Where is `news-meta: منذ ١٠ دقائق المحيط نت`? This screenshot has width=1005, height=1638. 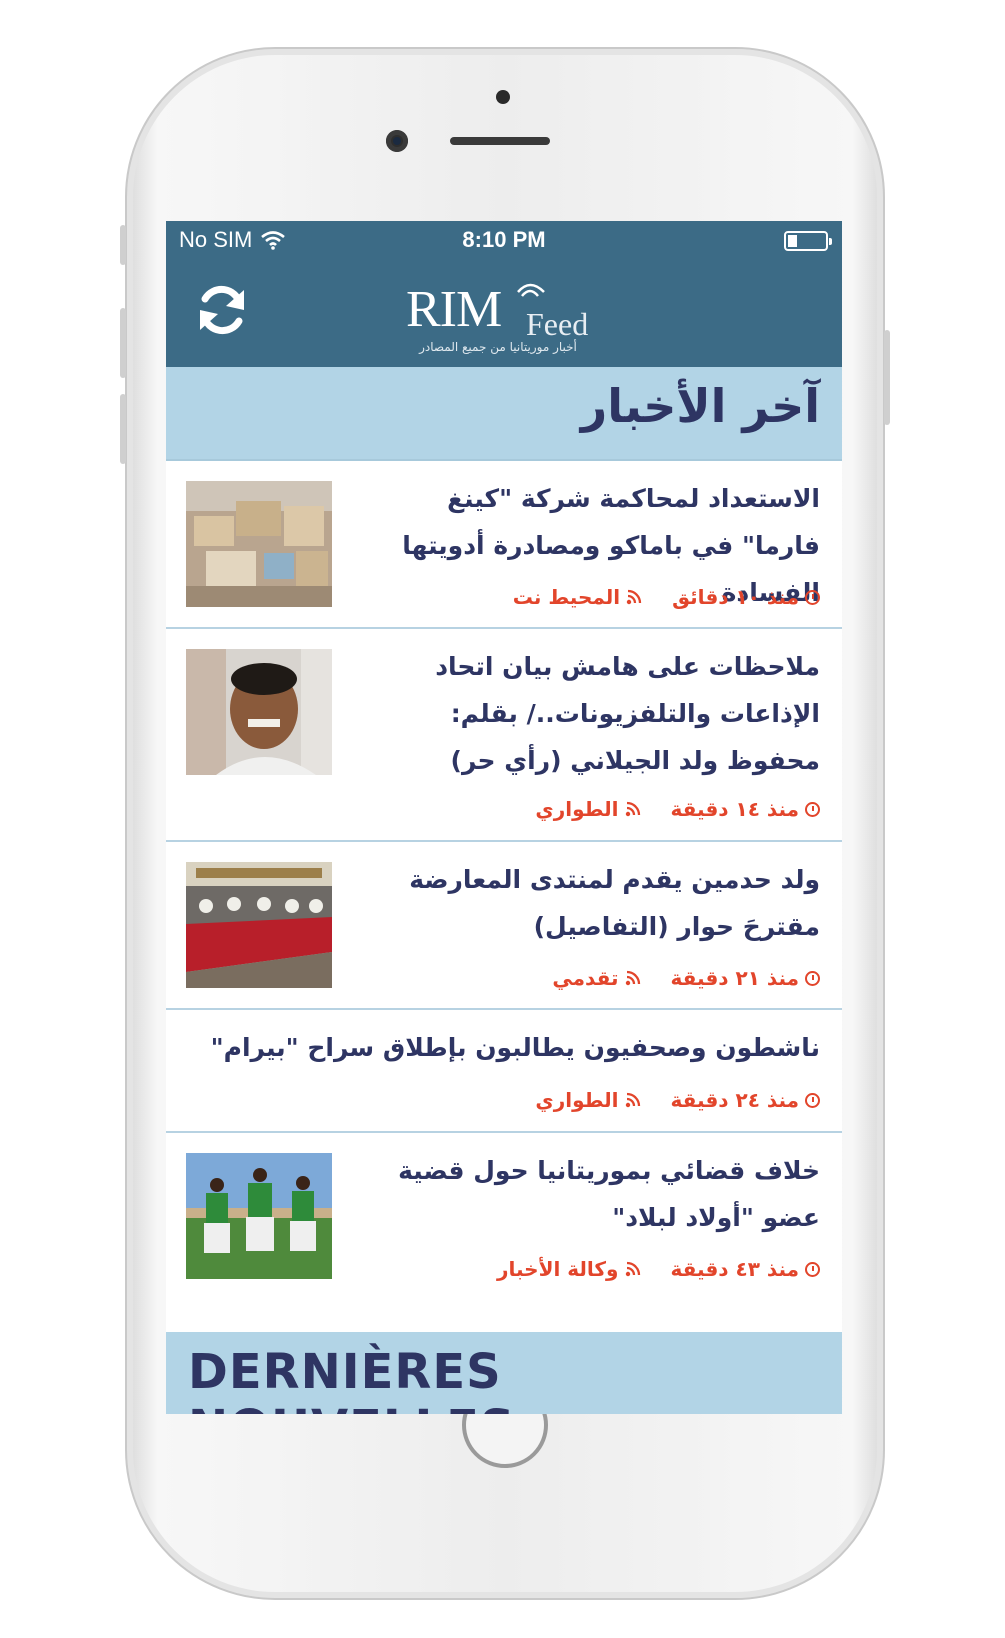
news-meta: منذ ١٠ دقائق المحيط نت is located at coordinates (666, 597).